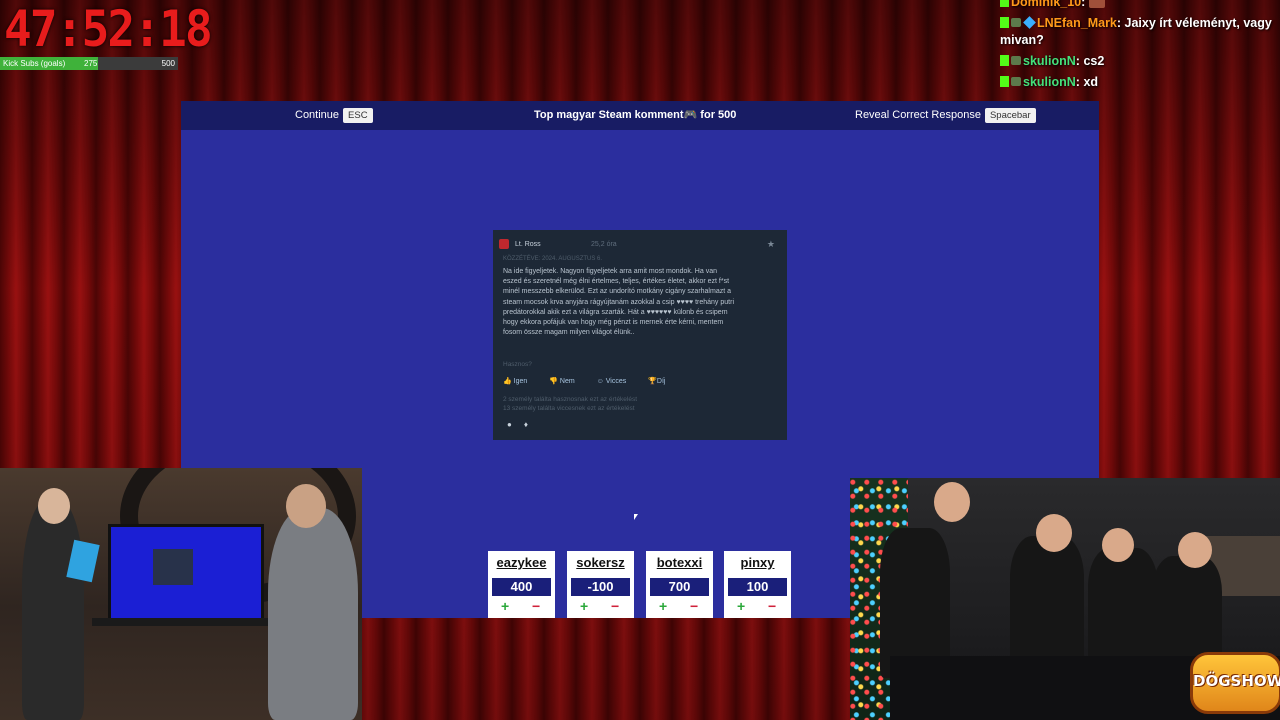  Describe the element at coordinates (528, 244) in the screenshot. I see `review-author: Lt. Ross` at that location.